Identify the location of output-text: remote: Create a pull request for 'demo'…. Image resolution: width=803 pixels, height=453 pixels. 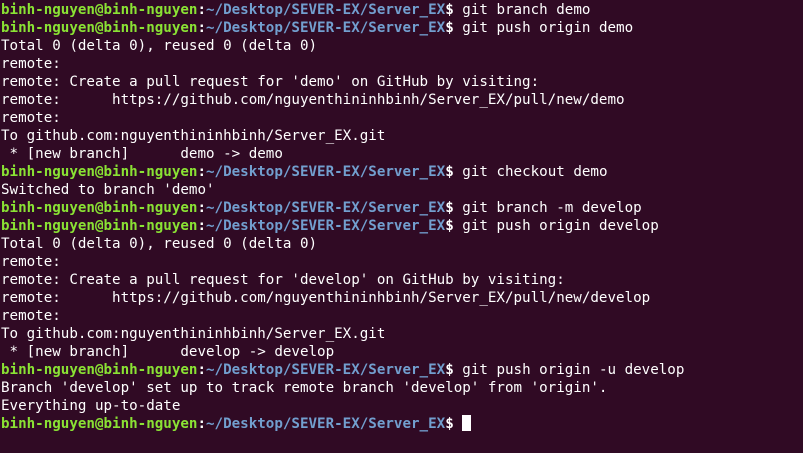
(270, 82).